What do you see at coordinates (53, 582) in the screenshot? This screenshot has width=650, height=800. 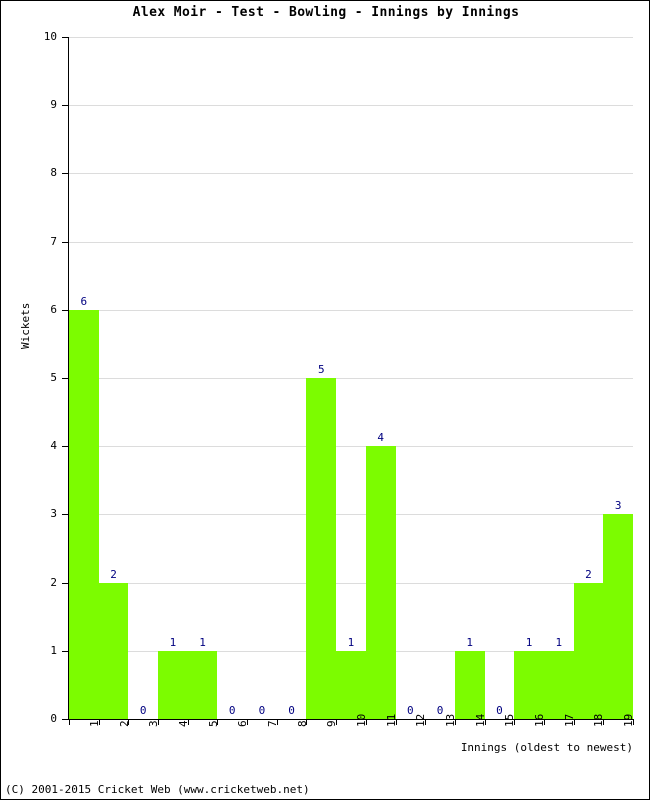 I see `y-axis-tick-label: 2` at bounding box center [53, 582].